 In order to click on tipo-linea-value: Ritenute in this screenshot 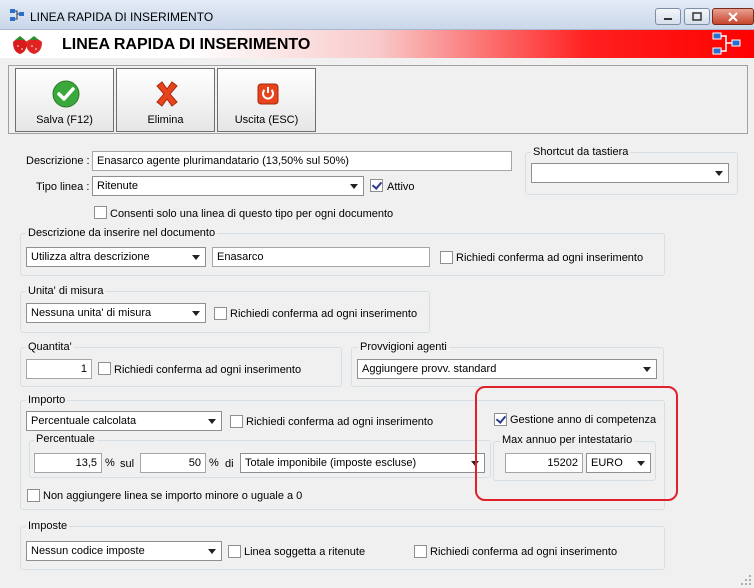, I will do `click(117, 186)`.